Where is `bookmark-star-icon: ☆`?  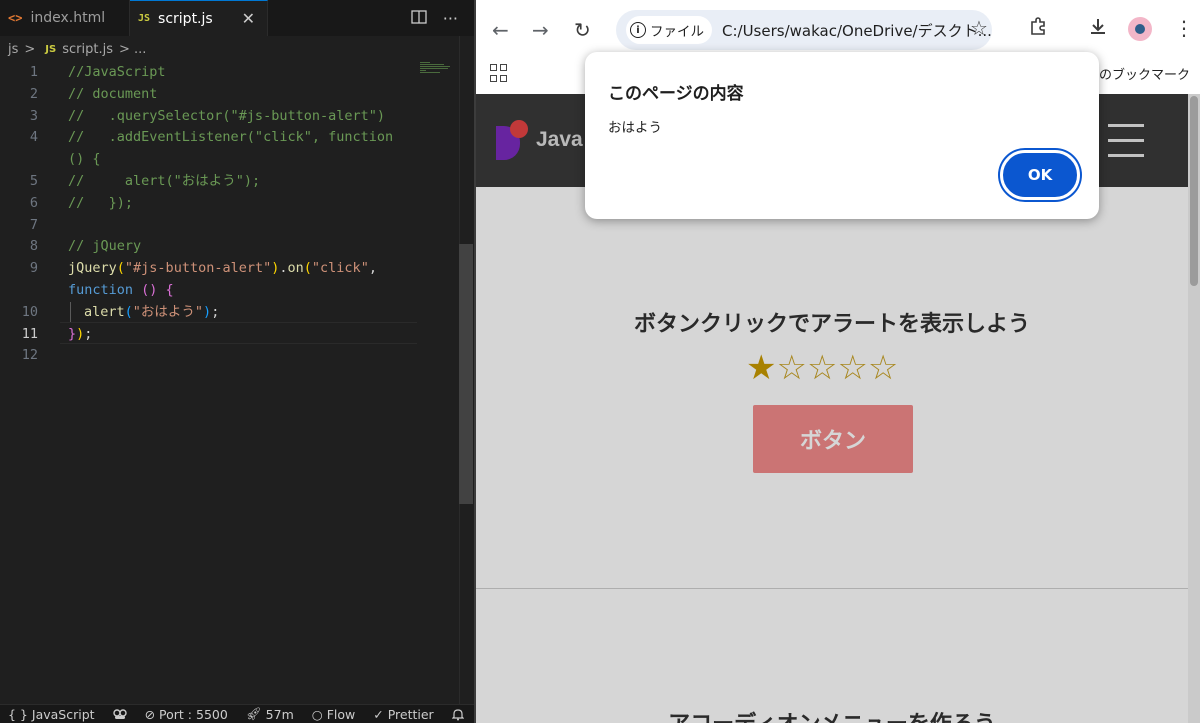
bookmark-star-icon: ☆ is located at coordinates (979, 28).